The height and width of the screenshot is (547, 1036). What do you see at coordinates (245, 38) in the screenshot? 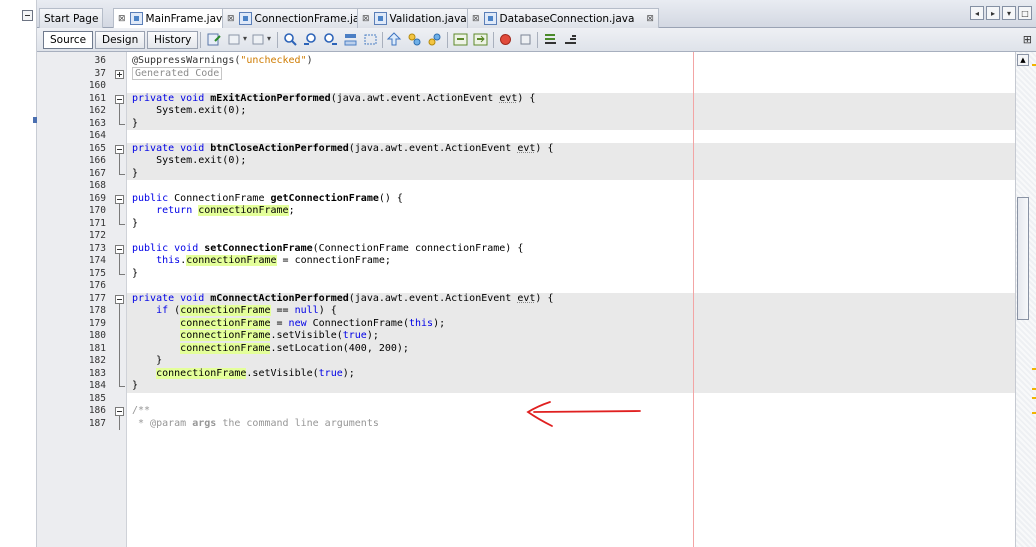
I see `back-dropdown-icon: ▾` at bounding box center [245, 38].